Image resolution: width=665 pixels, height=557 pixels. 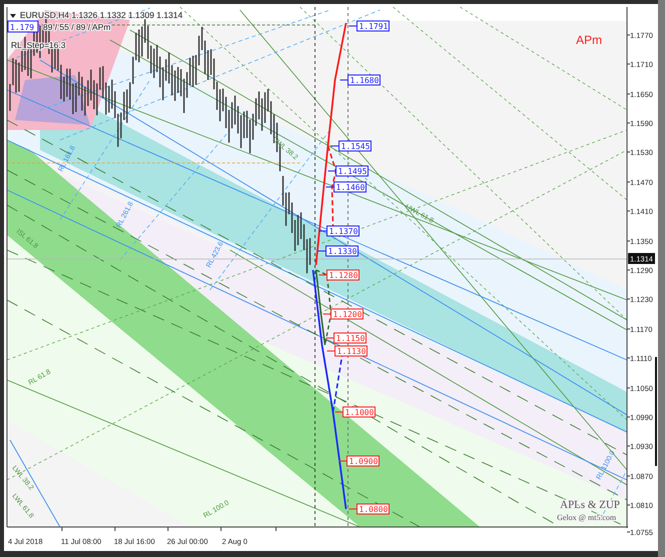 What do you see at coordinates (23, 26) in the screenshot?
I see `price-tag: 1.179` at bounding box center [23, 26].